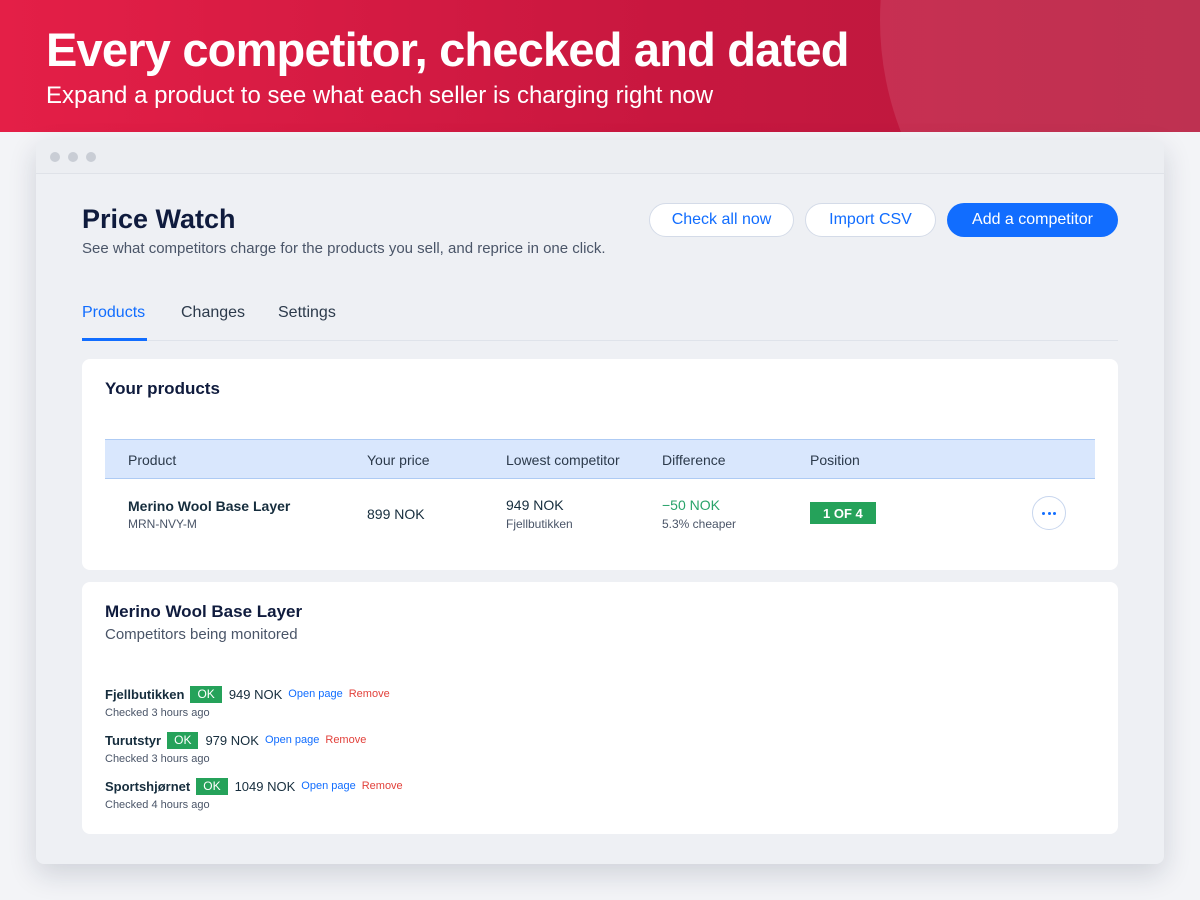  I want to click on column-header-difference: Difference, so click(694, 460).